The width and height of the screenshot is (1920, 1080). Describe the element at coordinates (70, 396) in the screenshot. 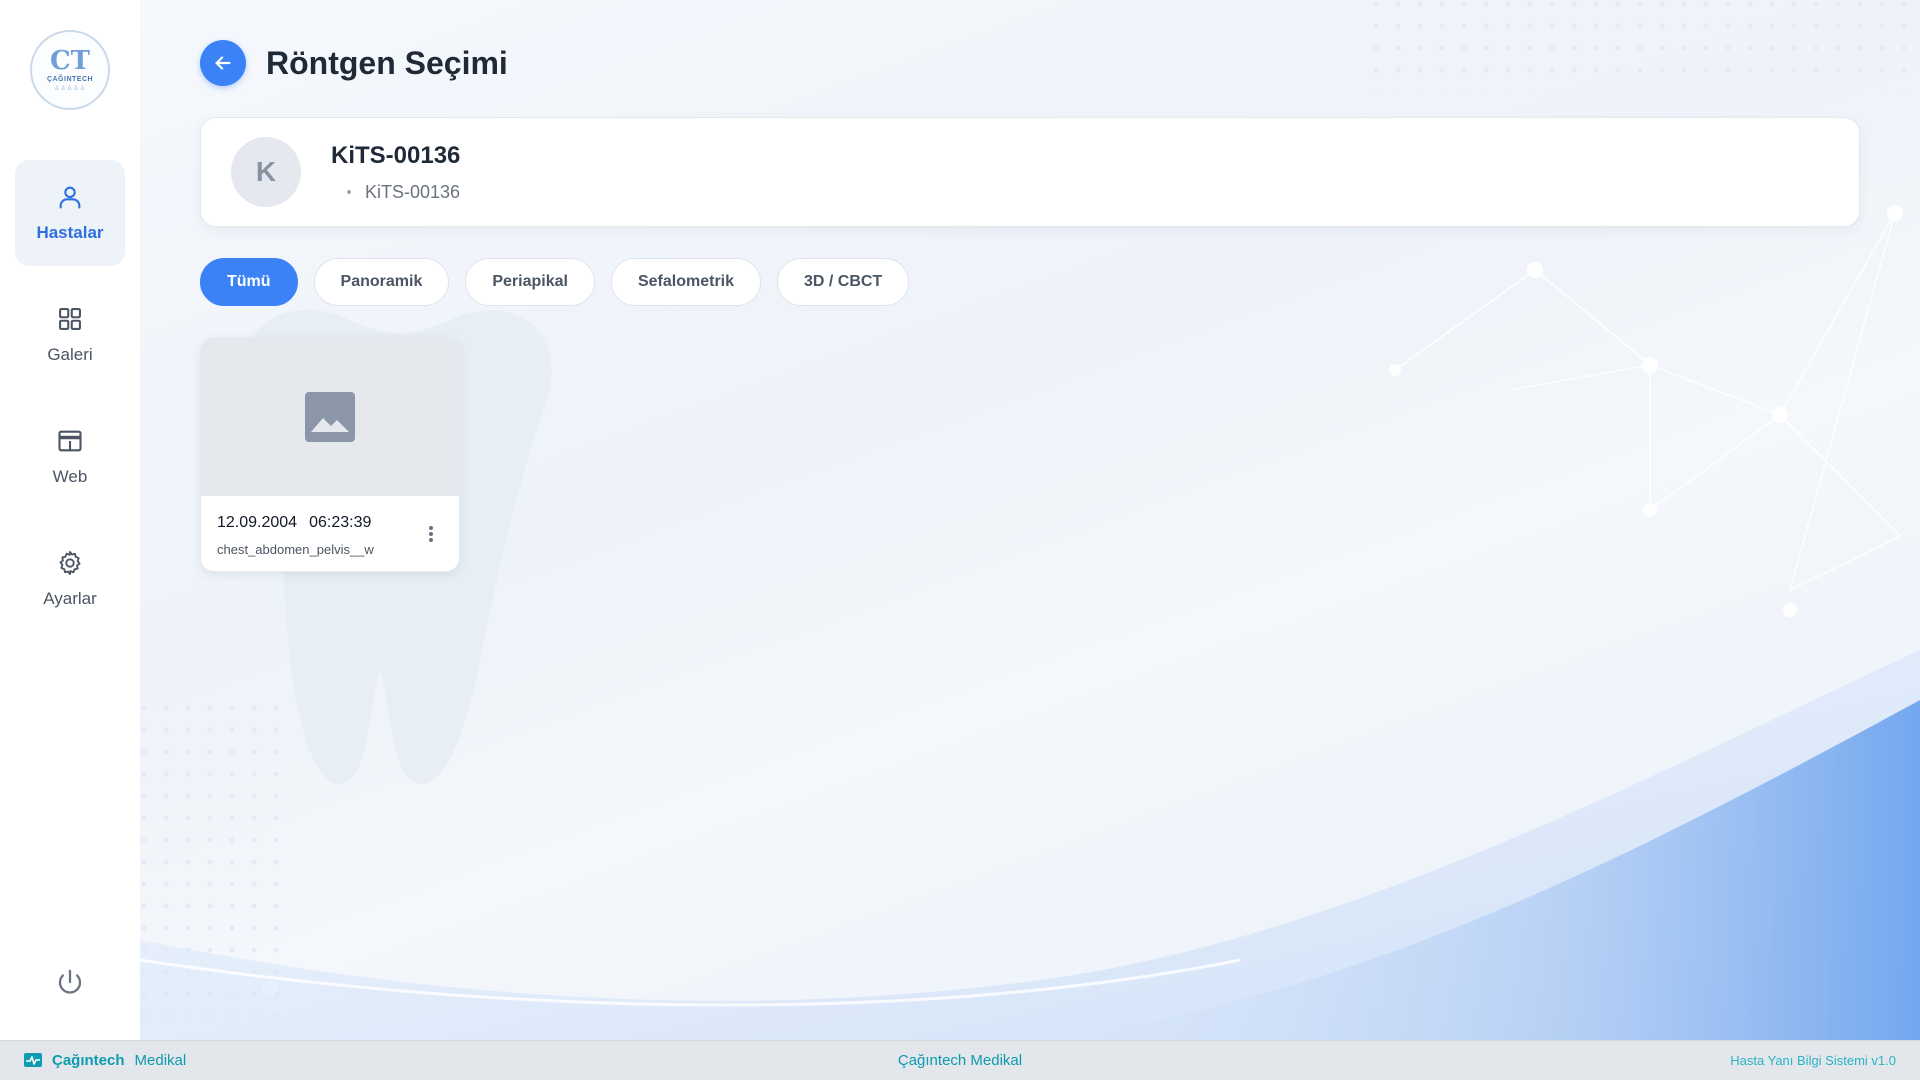

I see `sidebar-nav: Hastalar Galeri Web Ayarlar` at that location.